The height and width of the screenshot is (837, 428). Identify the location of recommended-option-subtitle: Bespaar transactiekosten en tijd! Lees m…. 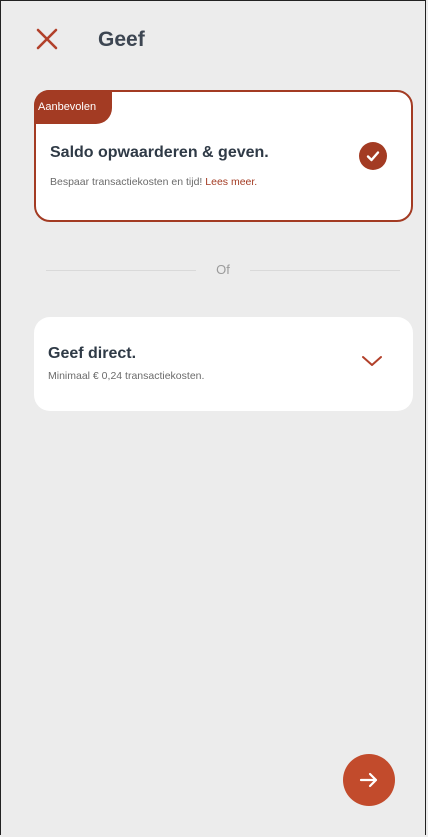
(153, 182).